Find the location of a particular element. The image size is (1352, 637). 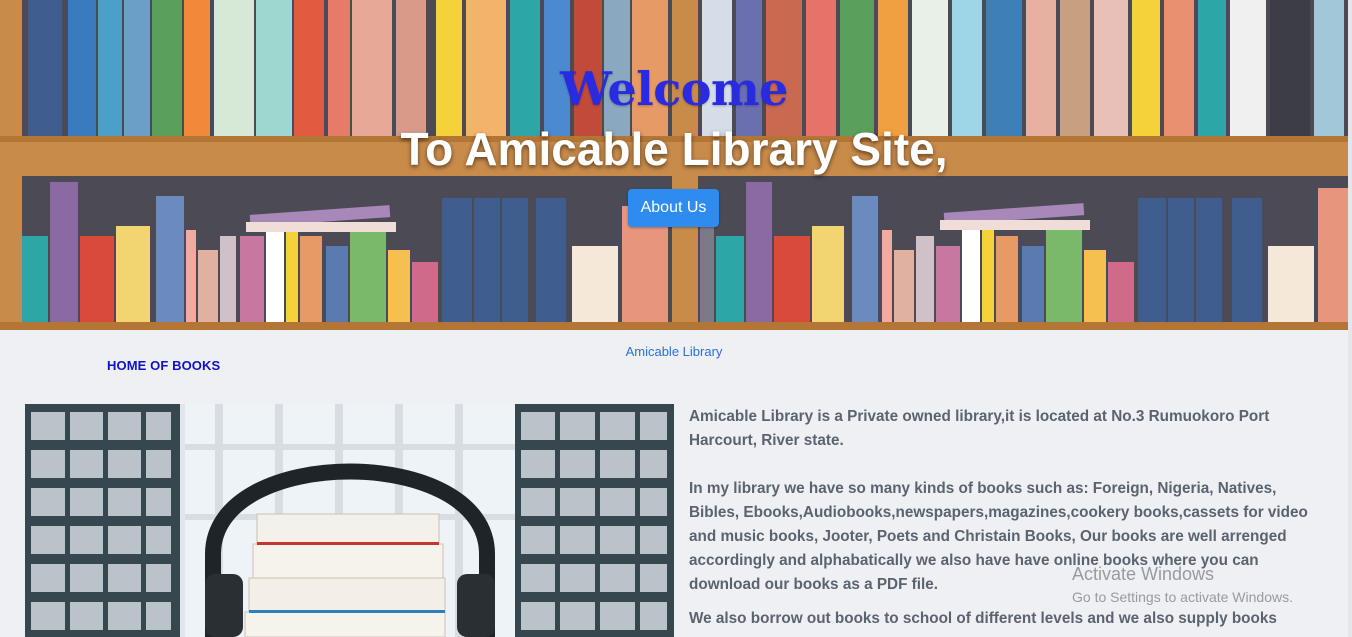

about-us-button: About Us is located at coordinates (673, 208).